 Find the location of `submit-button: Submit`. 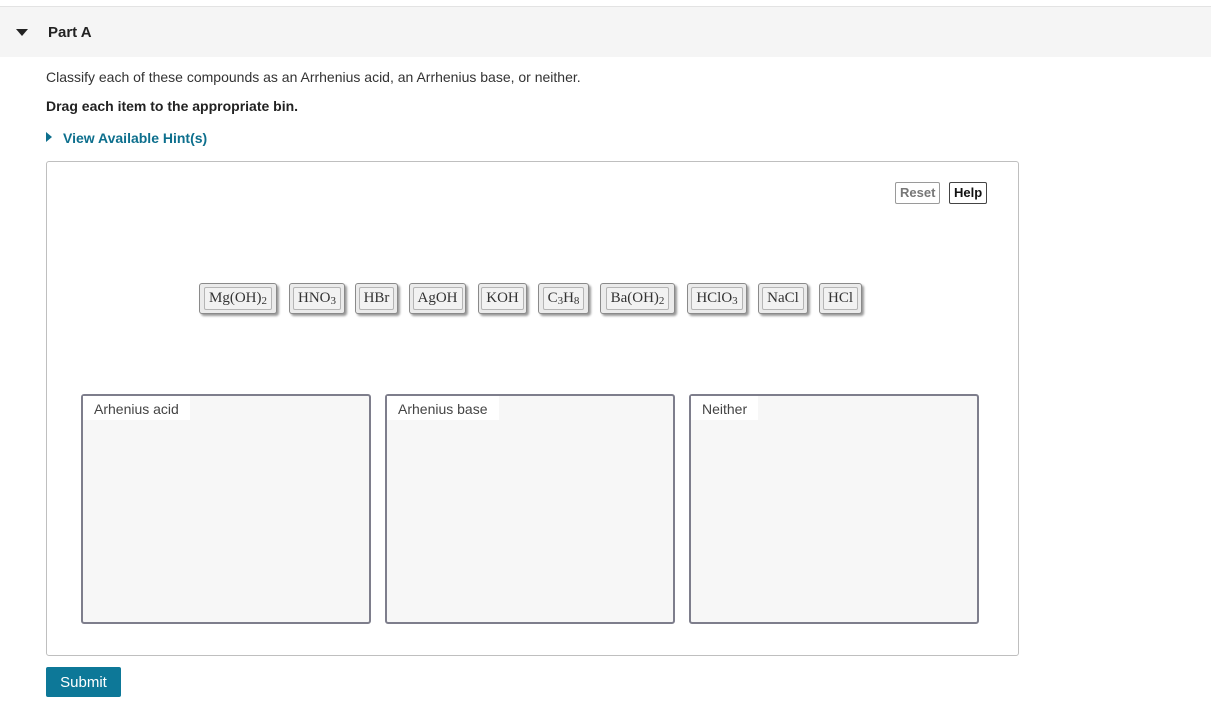

submit-button: Submit is located at coordinates (83, 682).